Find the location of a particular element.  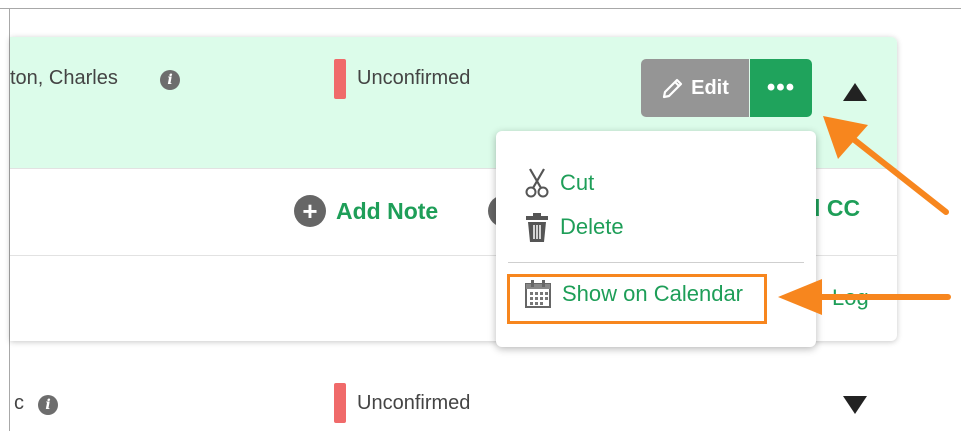

add-note-label: Add Note is located at coordinates (387, 210).